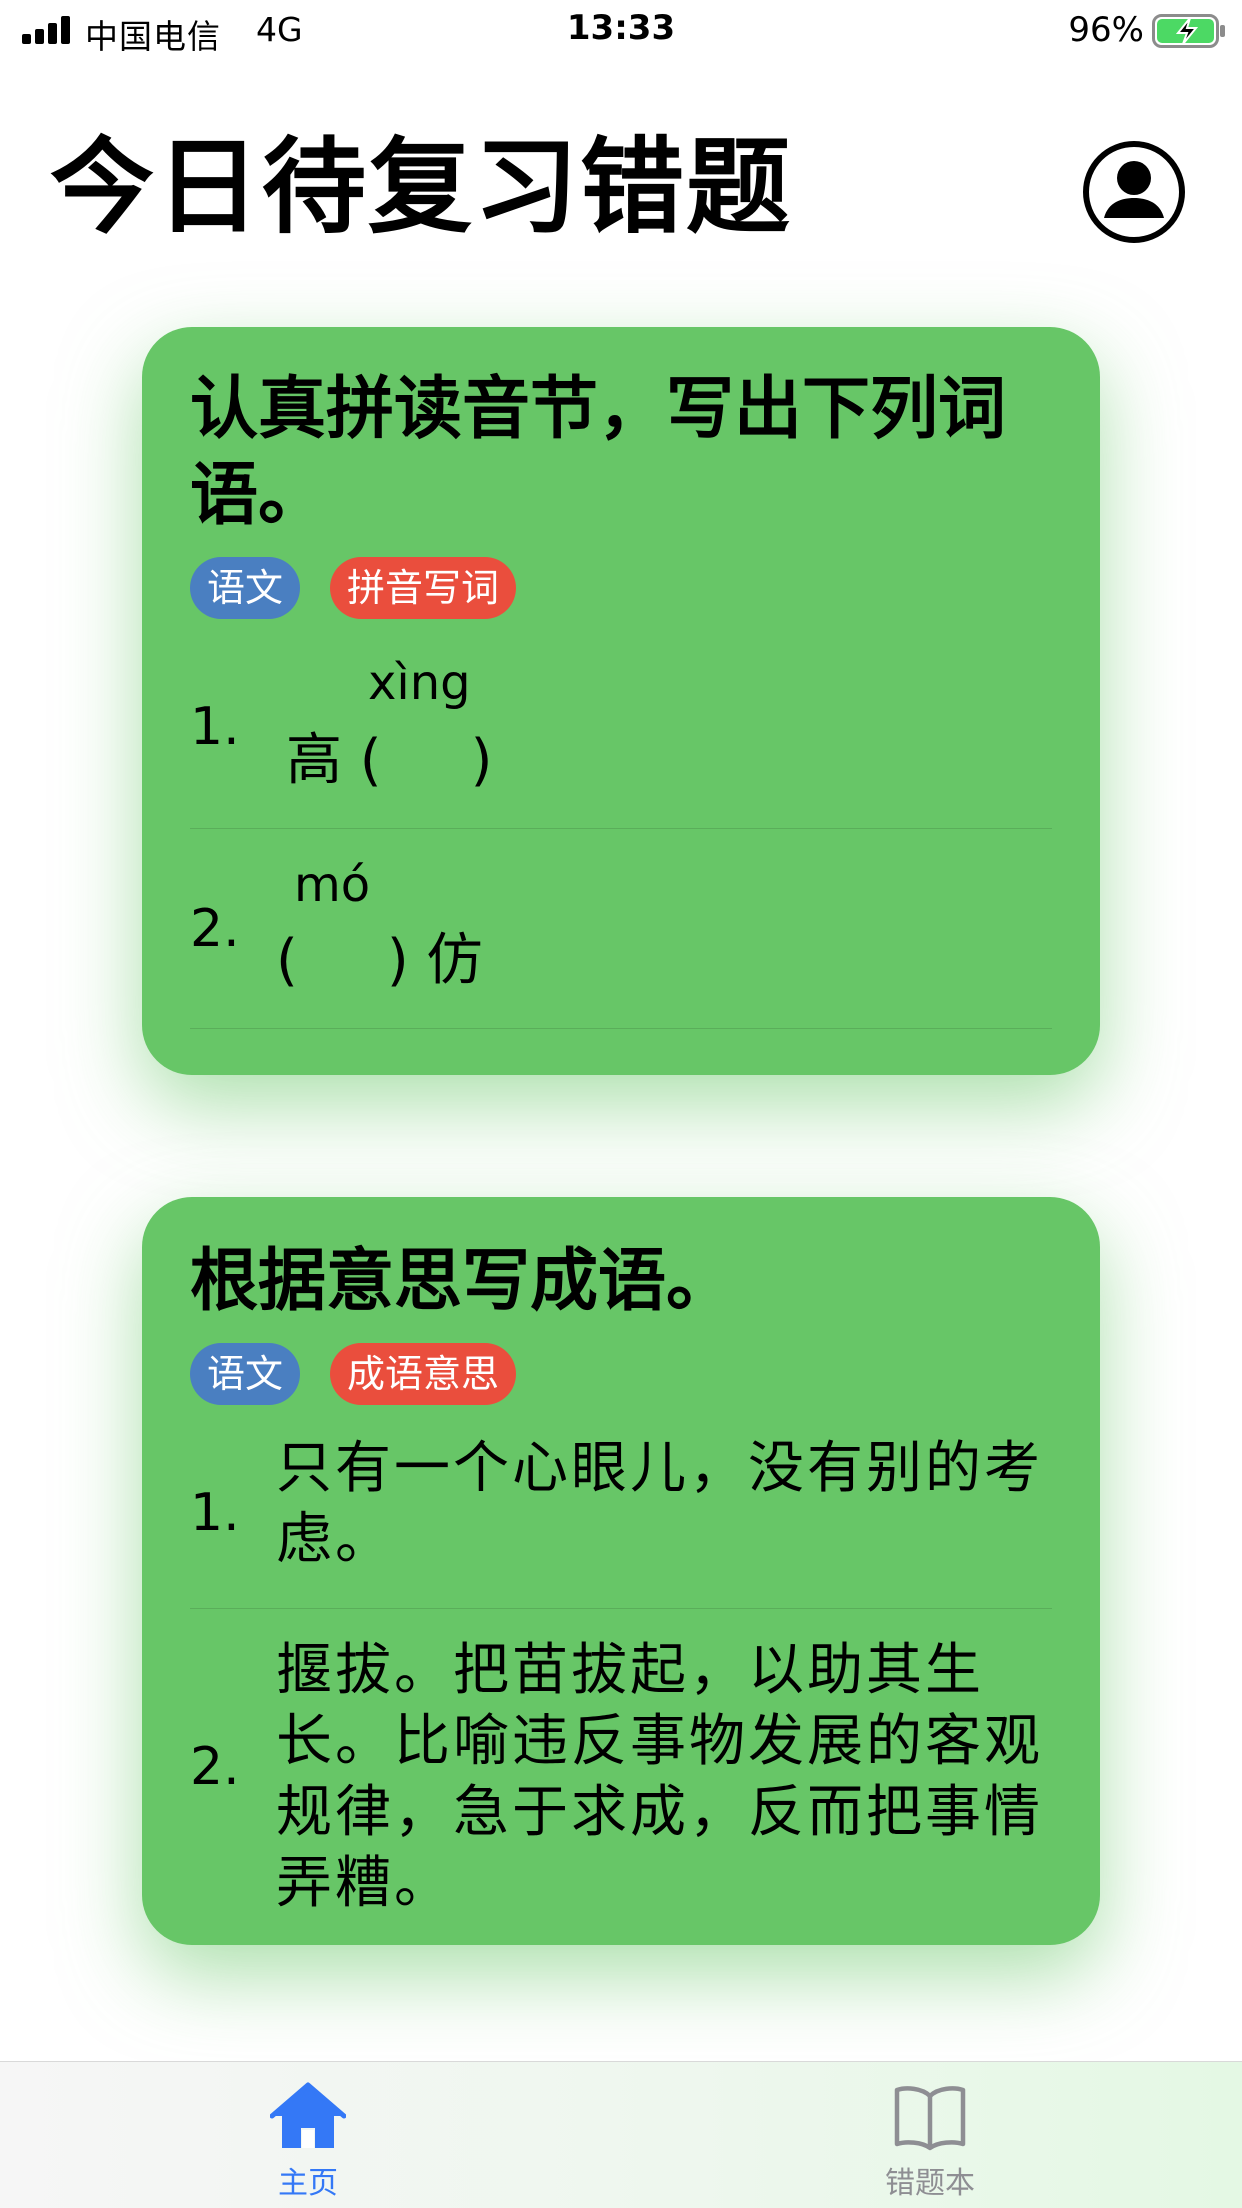  What do you see at coordinates (621, 729) in the screenshot?
I see `question-item: 1. xìng 高 ( )` at bounding box center [621, 729].